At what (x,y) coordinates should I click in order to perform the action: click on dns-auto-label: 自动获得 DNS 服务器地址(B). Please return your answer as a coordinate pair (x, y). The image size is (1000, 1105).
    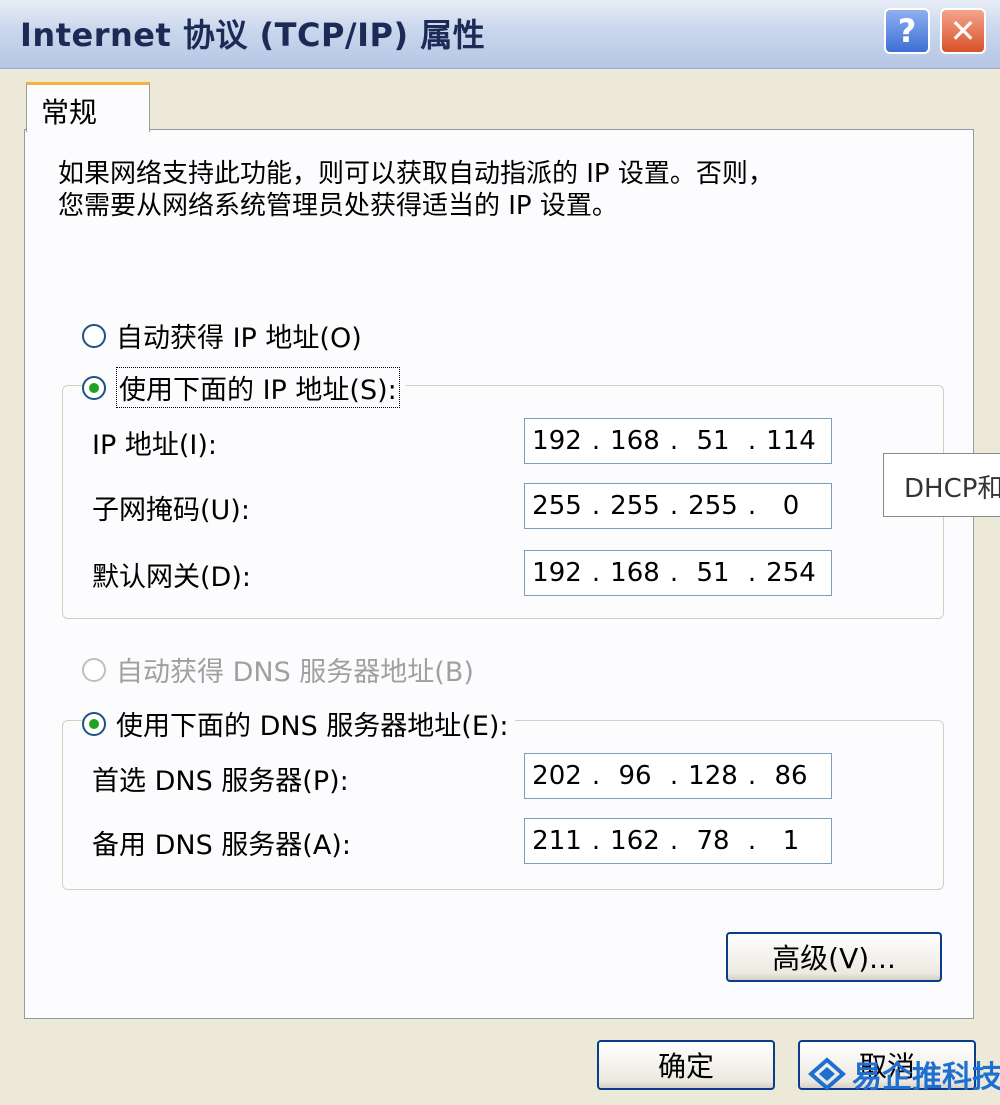
    Looking at the image, I should click on (295, 672).